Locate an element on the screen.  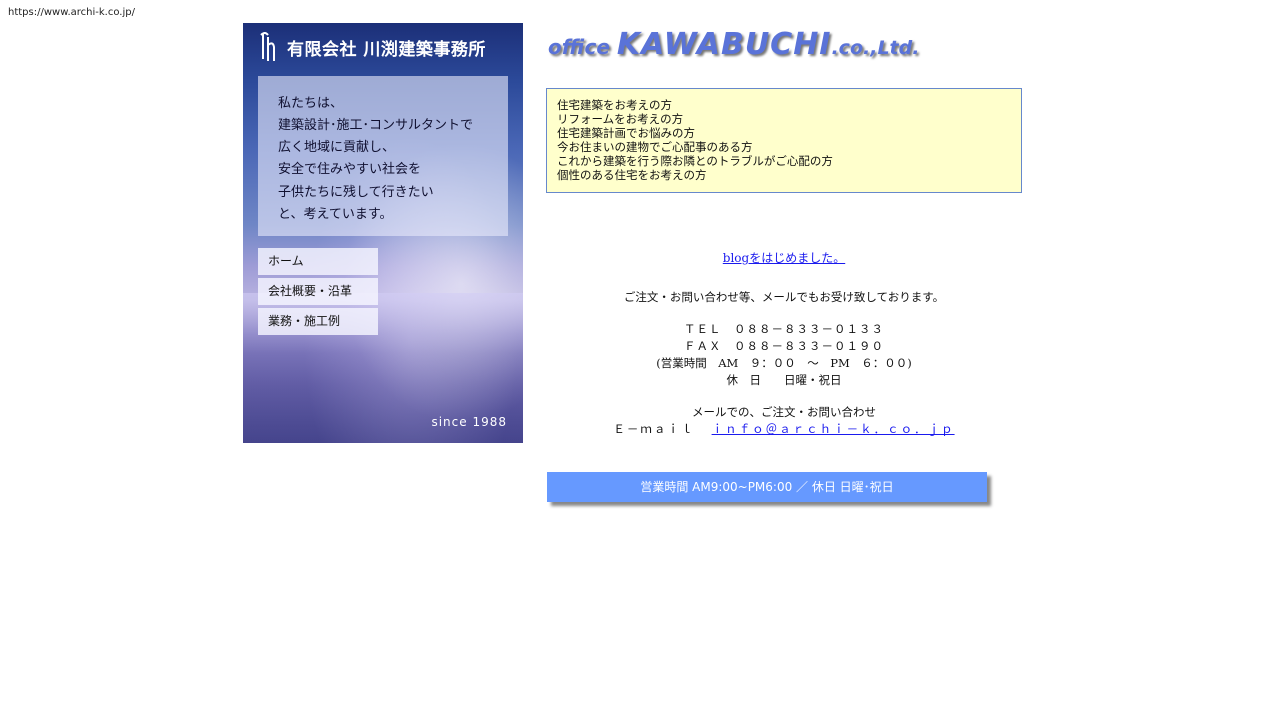
contact-fax: ＦＡＸ ０８８－８３３－０１９０ is located at coordinates (784, 346).